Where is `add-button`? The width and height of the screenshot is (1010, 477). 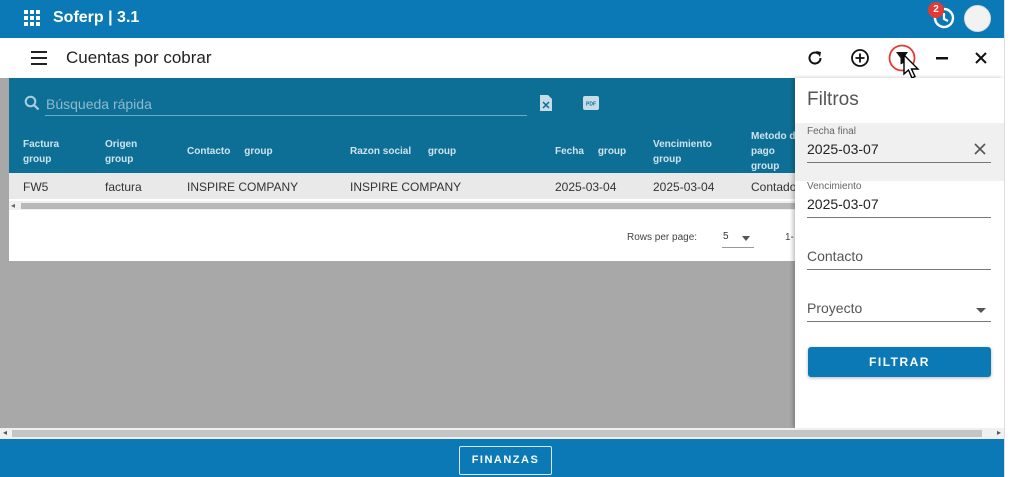 add-button is located at coordinates (860, 58).